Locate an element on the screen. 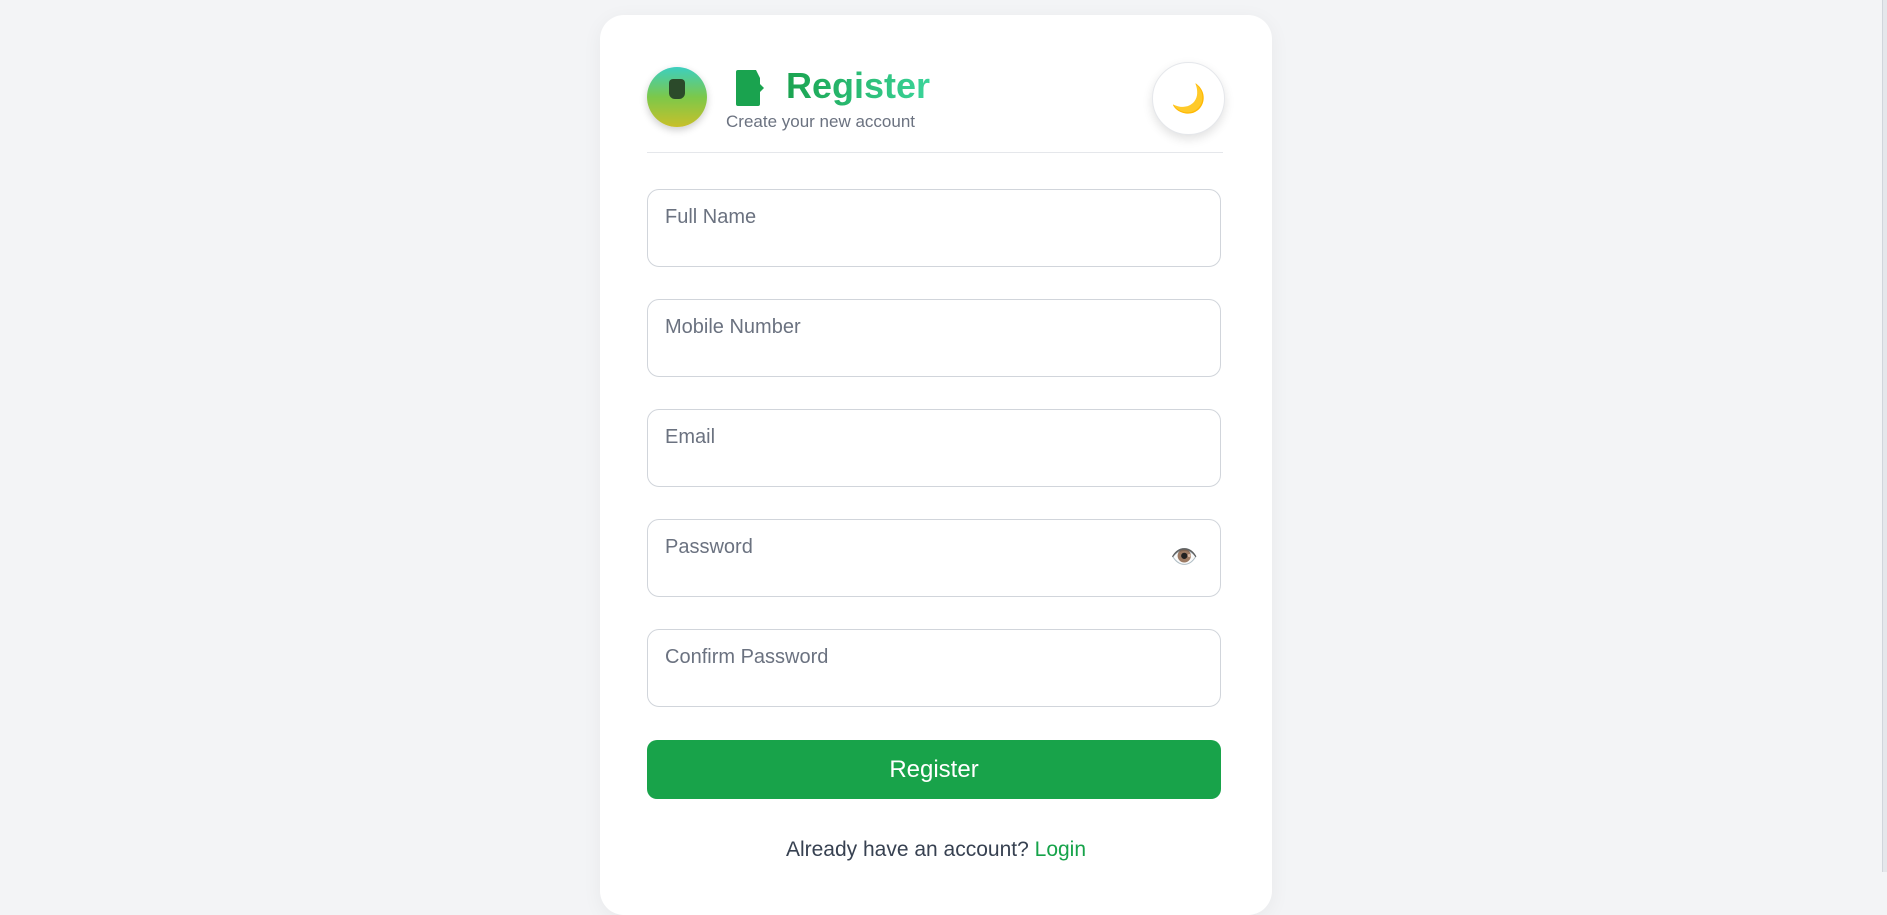 This screenshot has width=1887, height=915. theme-toggle-button: 🌙 is located at coordinates (1188, 98).